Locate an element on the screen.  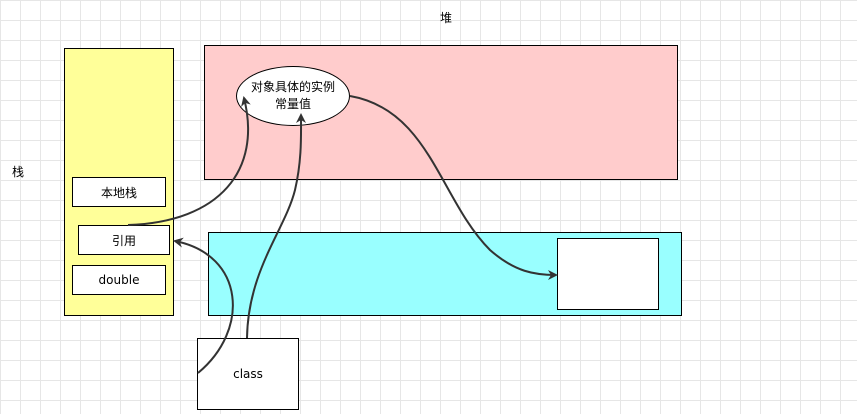
double-box: double is located at coordinates (119, 280).